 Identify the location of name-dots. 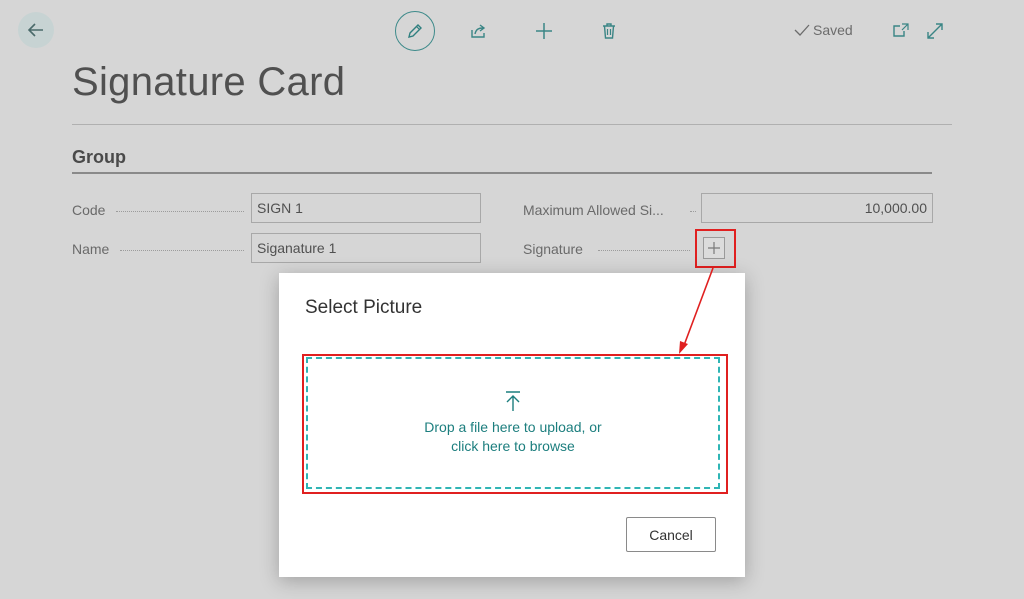
(182, 250).